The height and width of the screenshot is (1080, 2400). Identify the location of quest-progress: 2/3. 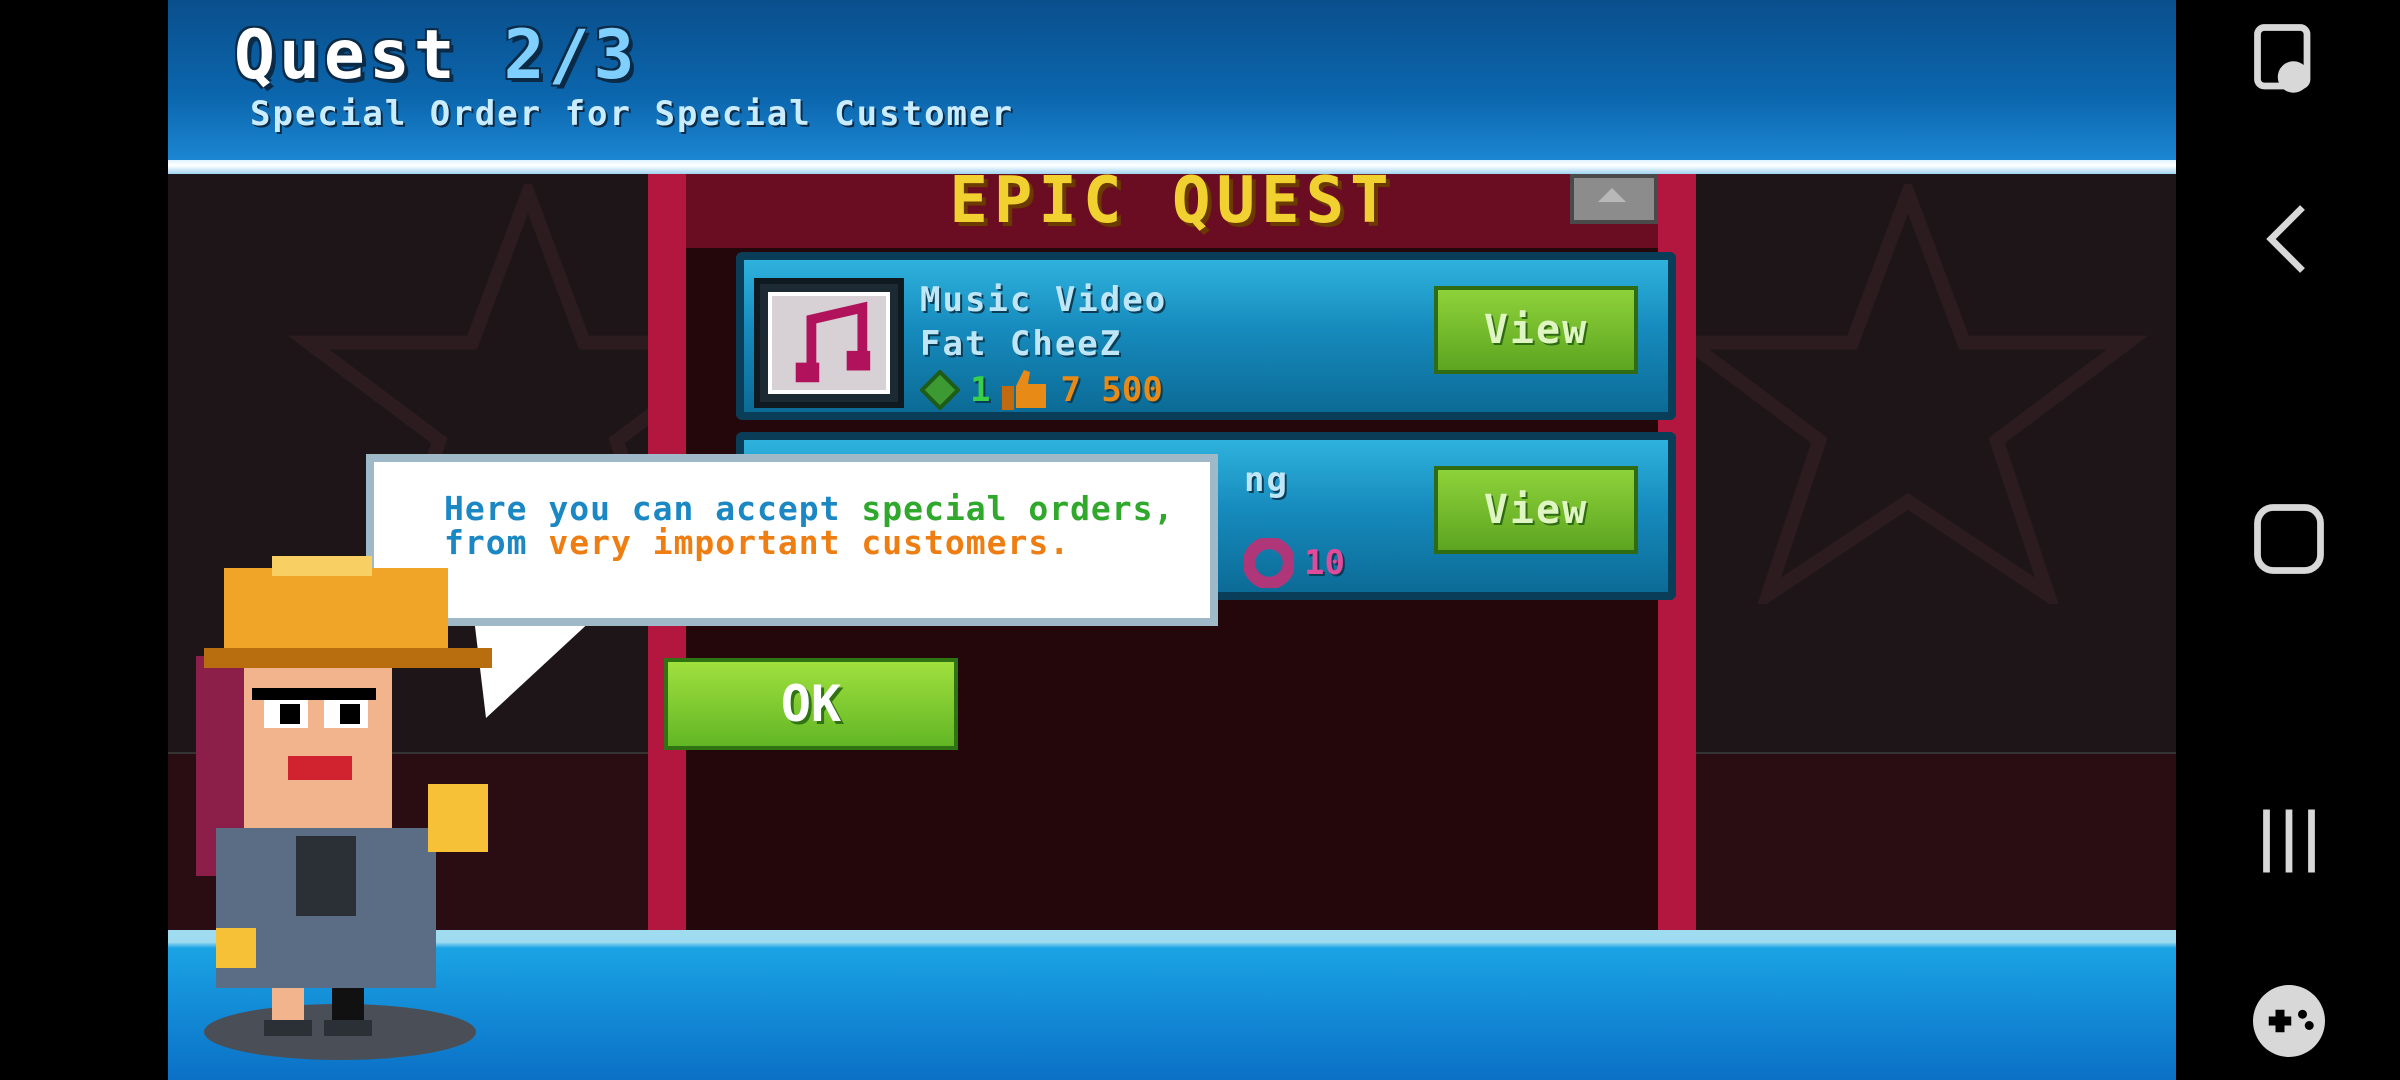
(571, 55).